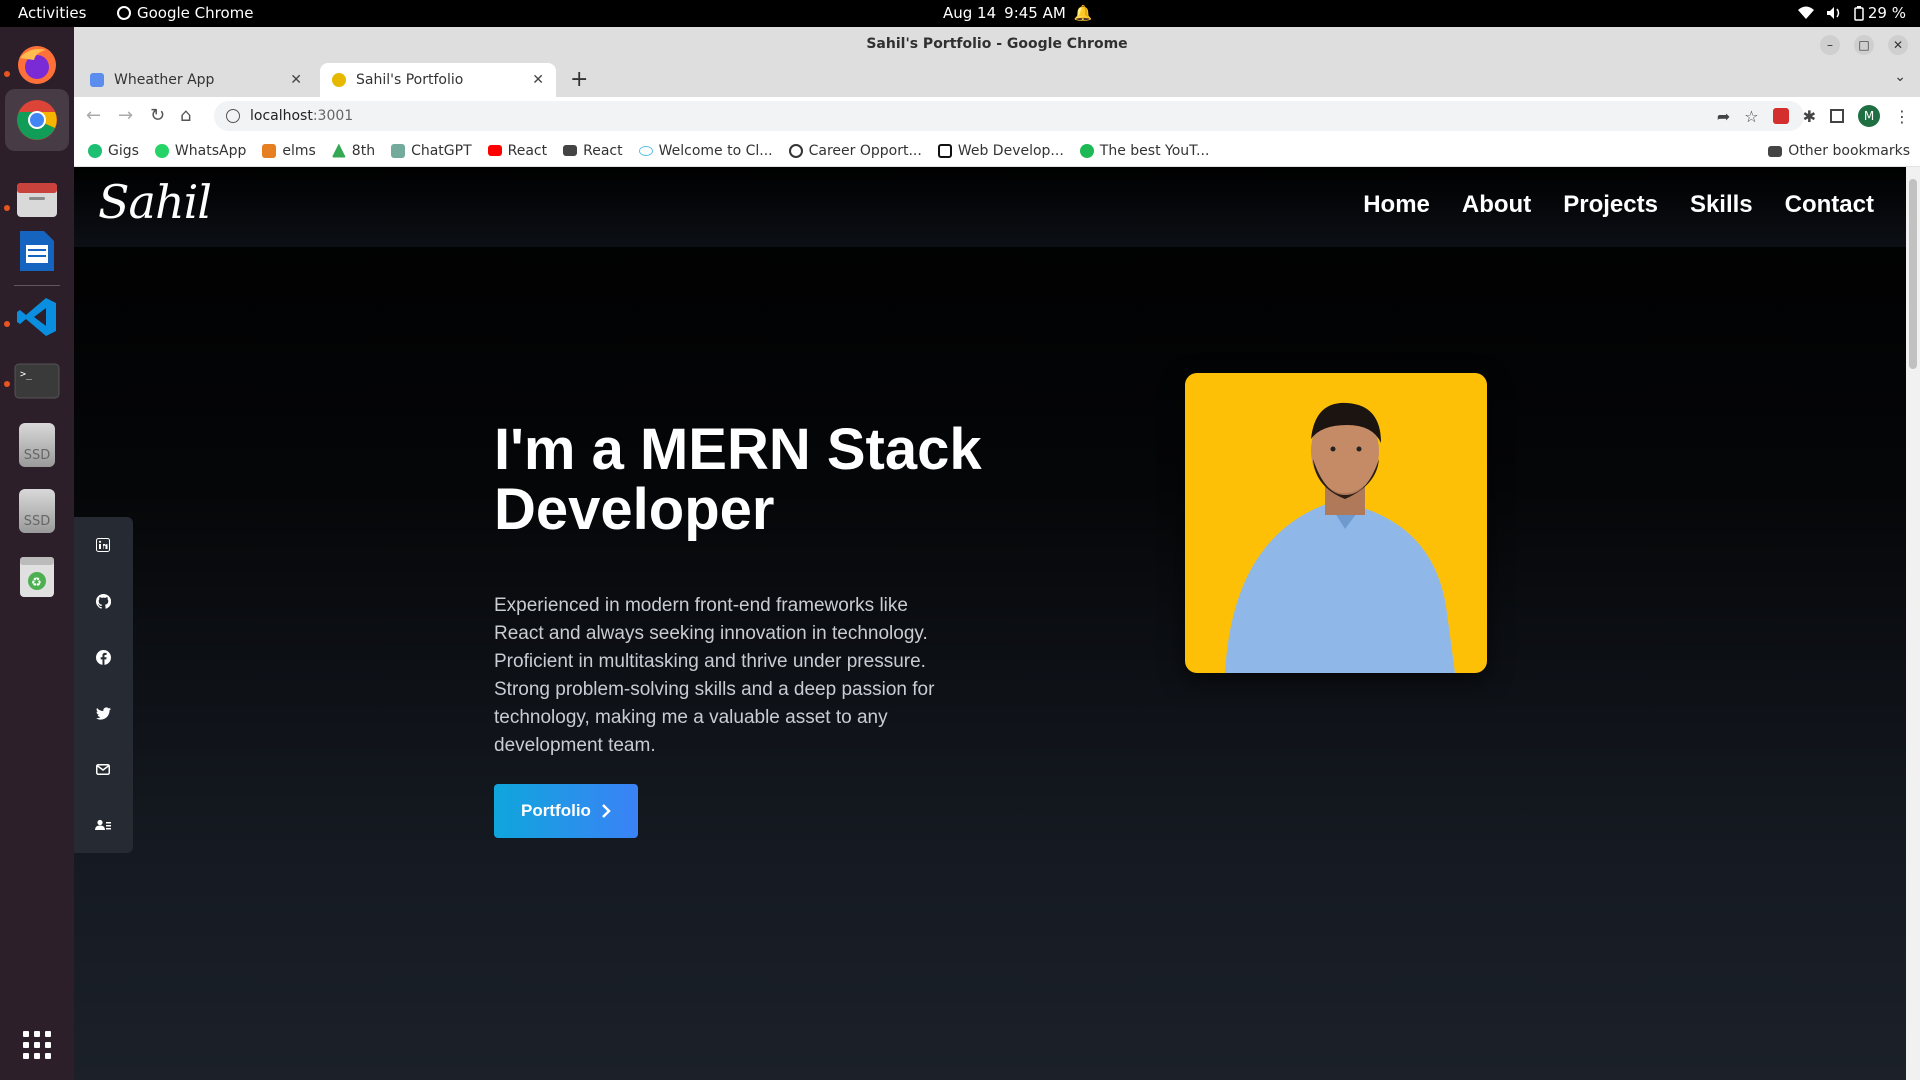 The image size is (1920, 1080). I want to click on bookmark-item: 8th, so click(353, 150).